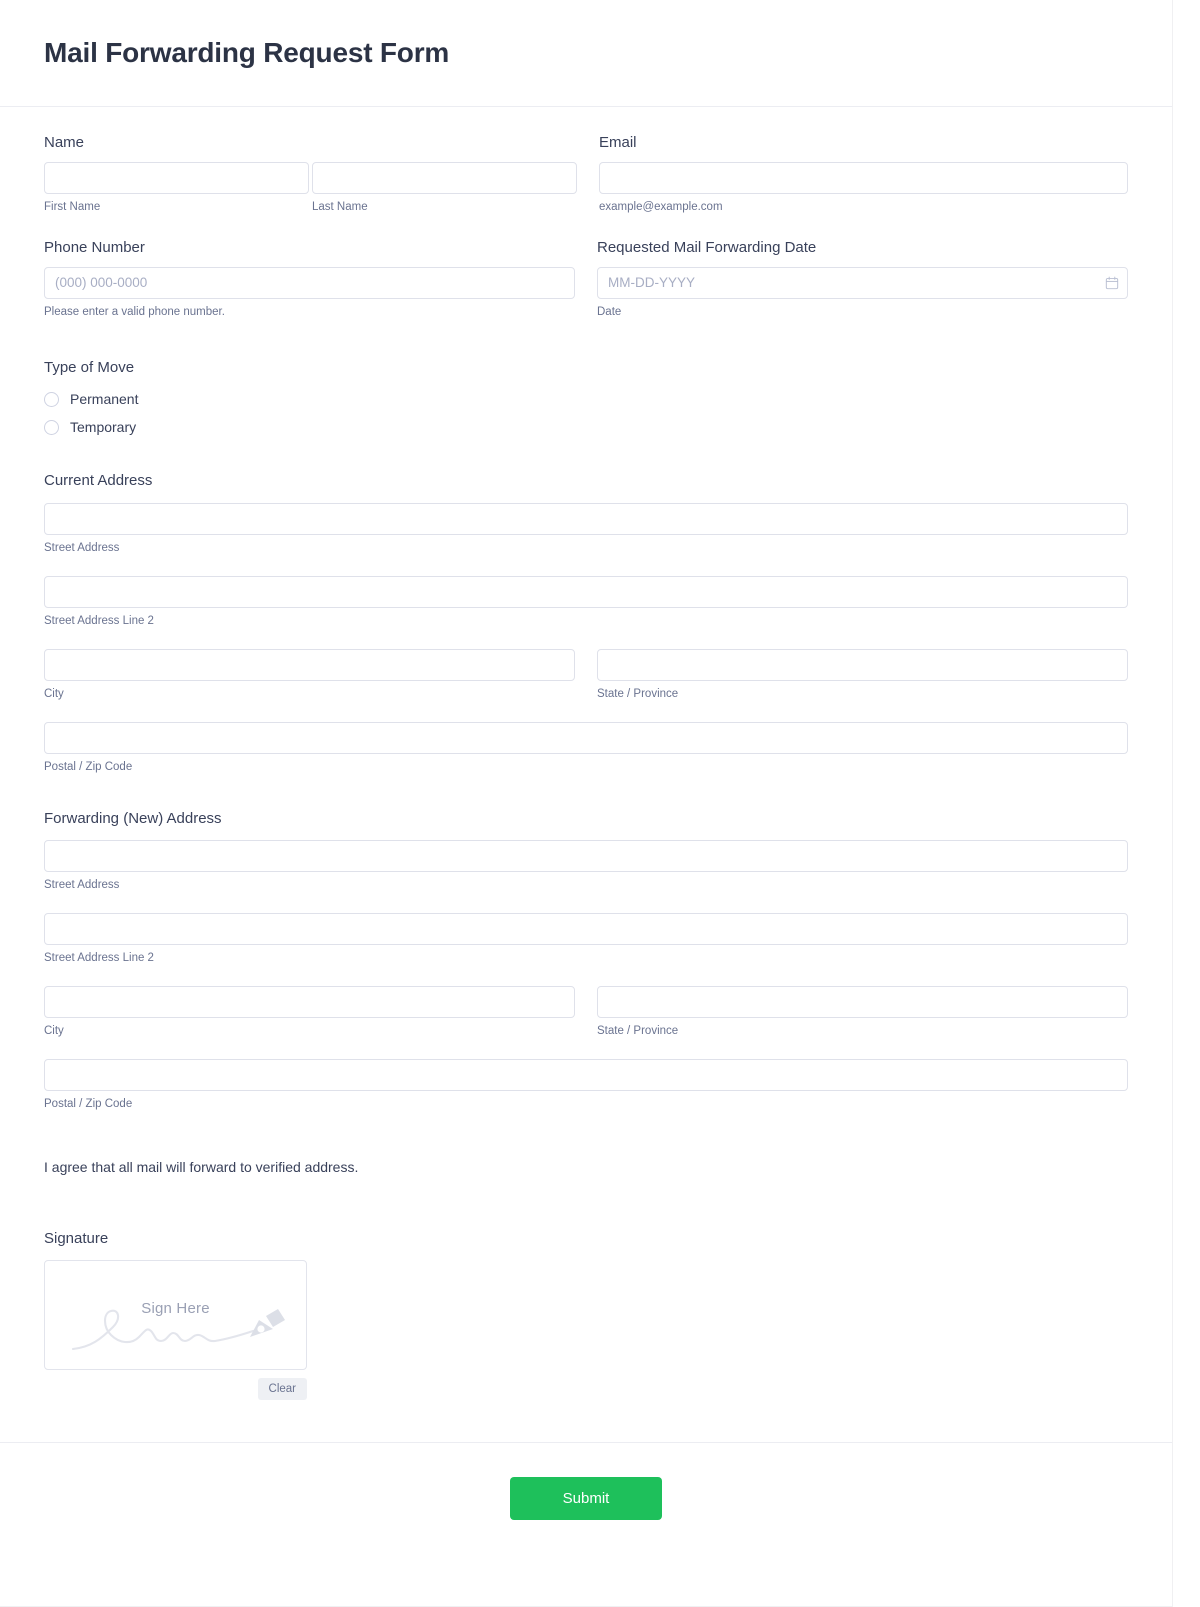  Describe the element at coordinates (638, 1031) in the screenshot. I see `forwarding-state-sublabel: State / Province` at that location.